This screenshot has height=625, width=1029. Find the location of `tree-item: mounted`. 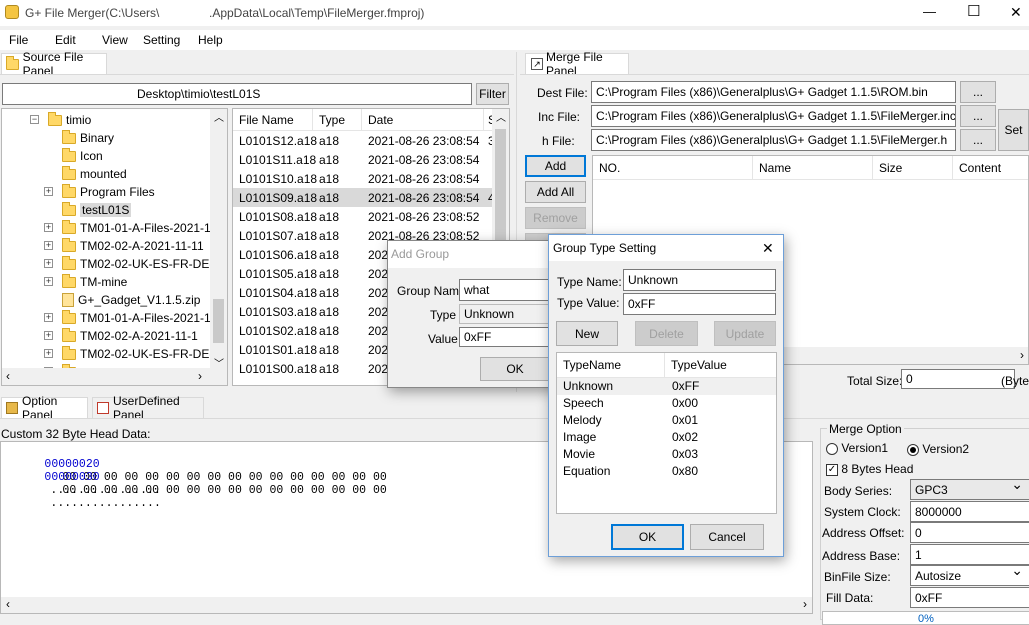

tree-item: mounted is located at coordinates (94, 174).